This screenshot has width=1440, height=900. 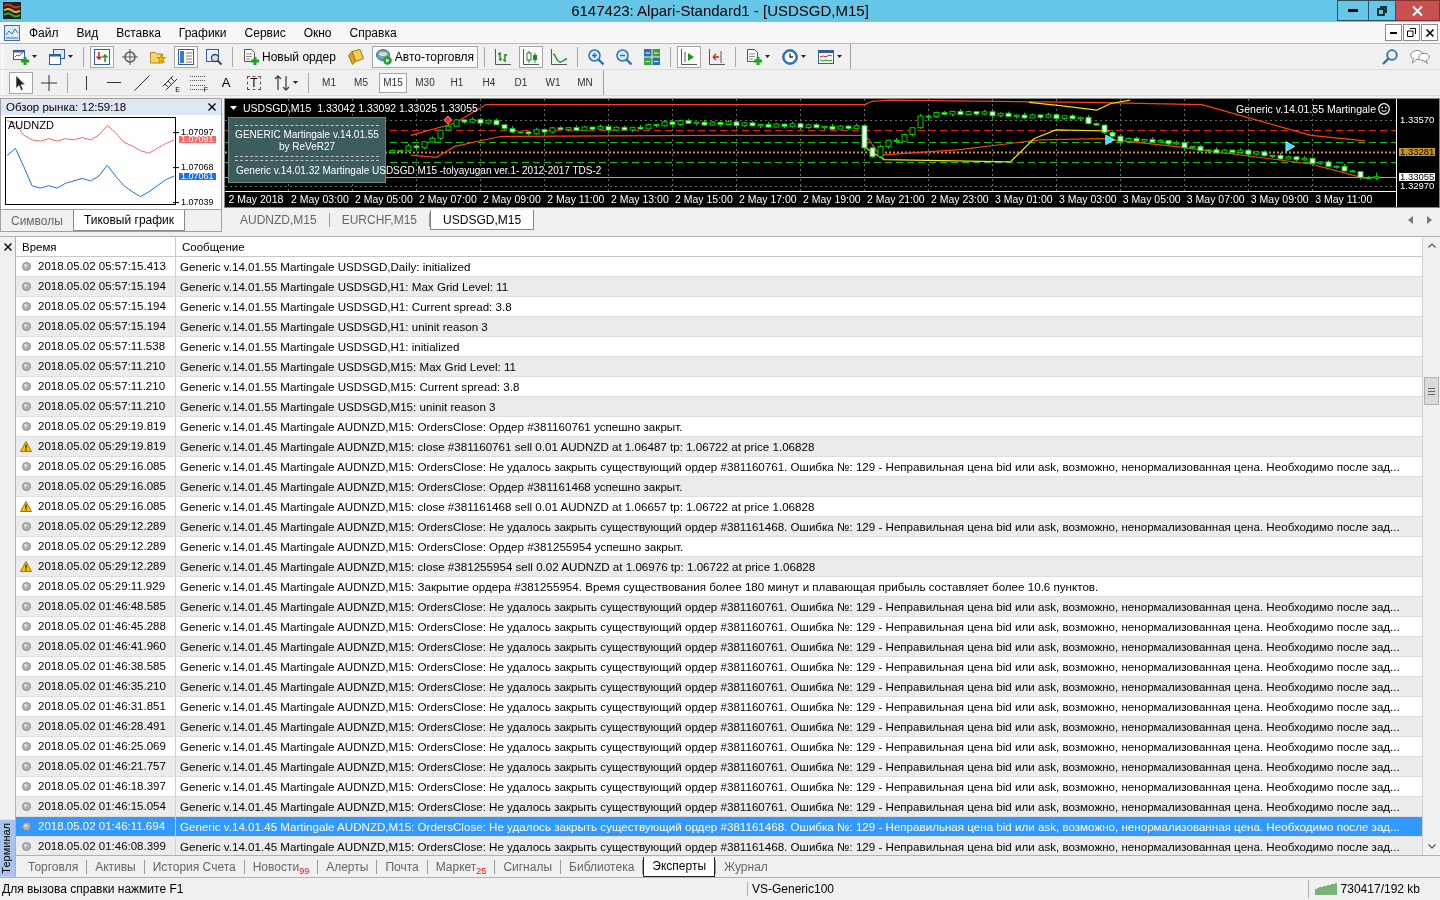 I want to click on log-row: 2018.05.02 05:57:15.194 Generic v.14.01.55 Martingale USDSGD,H1: uninit reason 3, so click(x=719, y=327).